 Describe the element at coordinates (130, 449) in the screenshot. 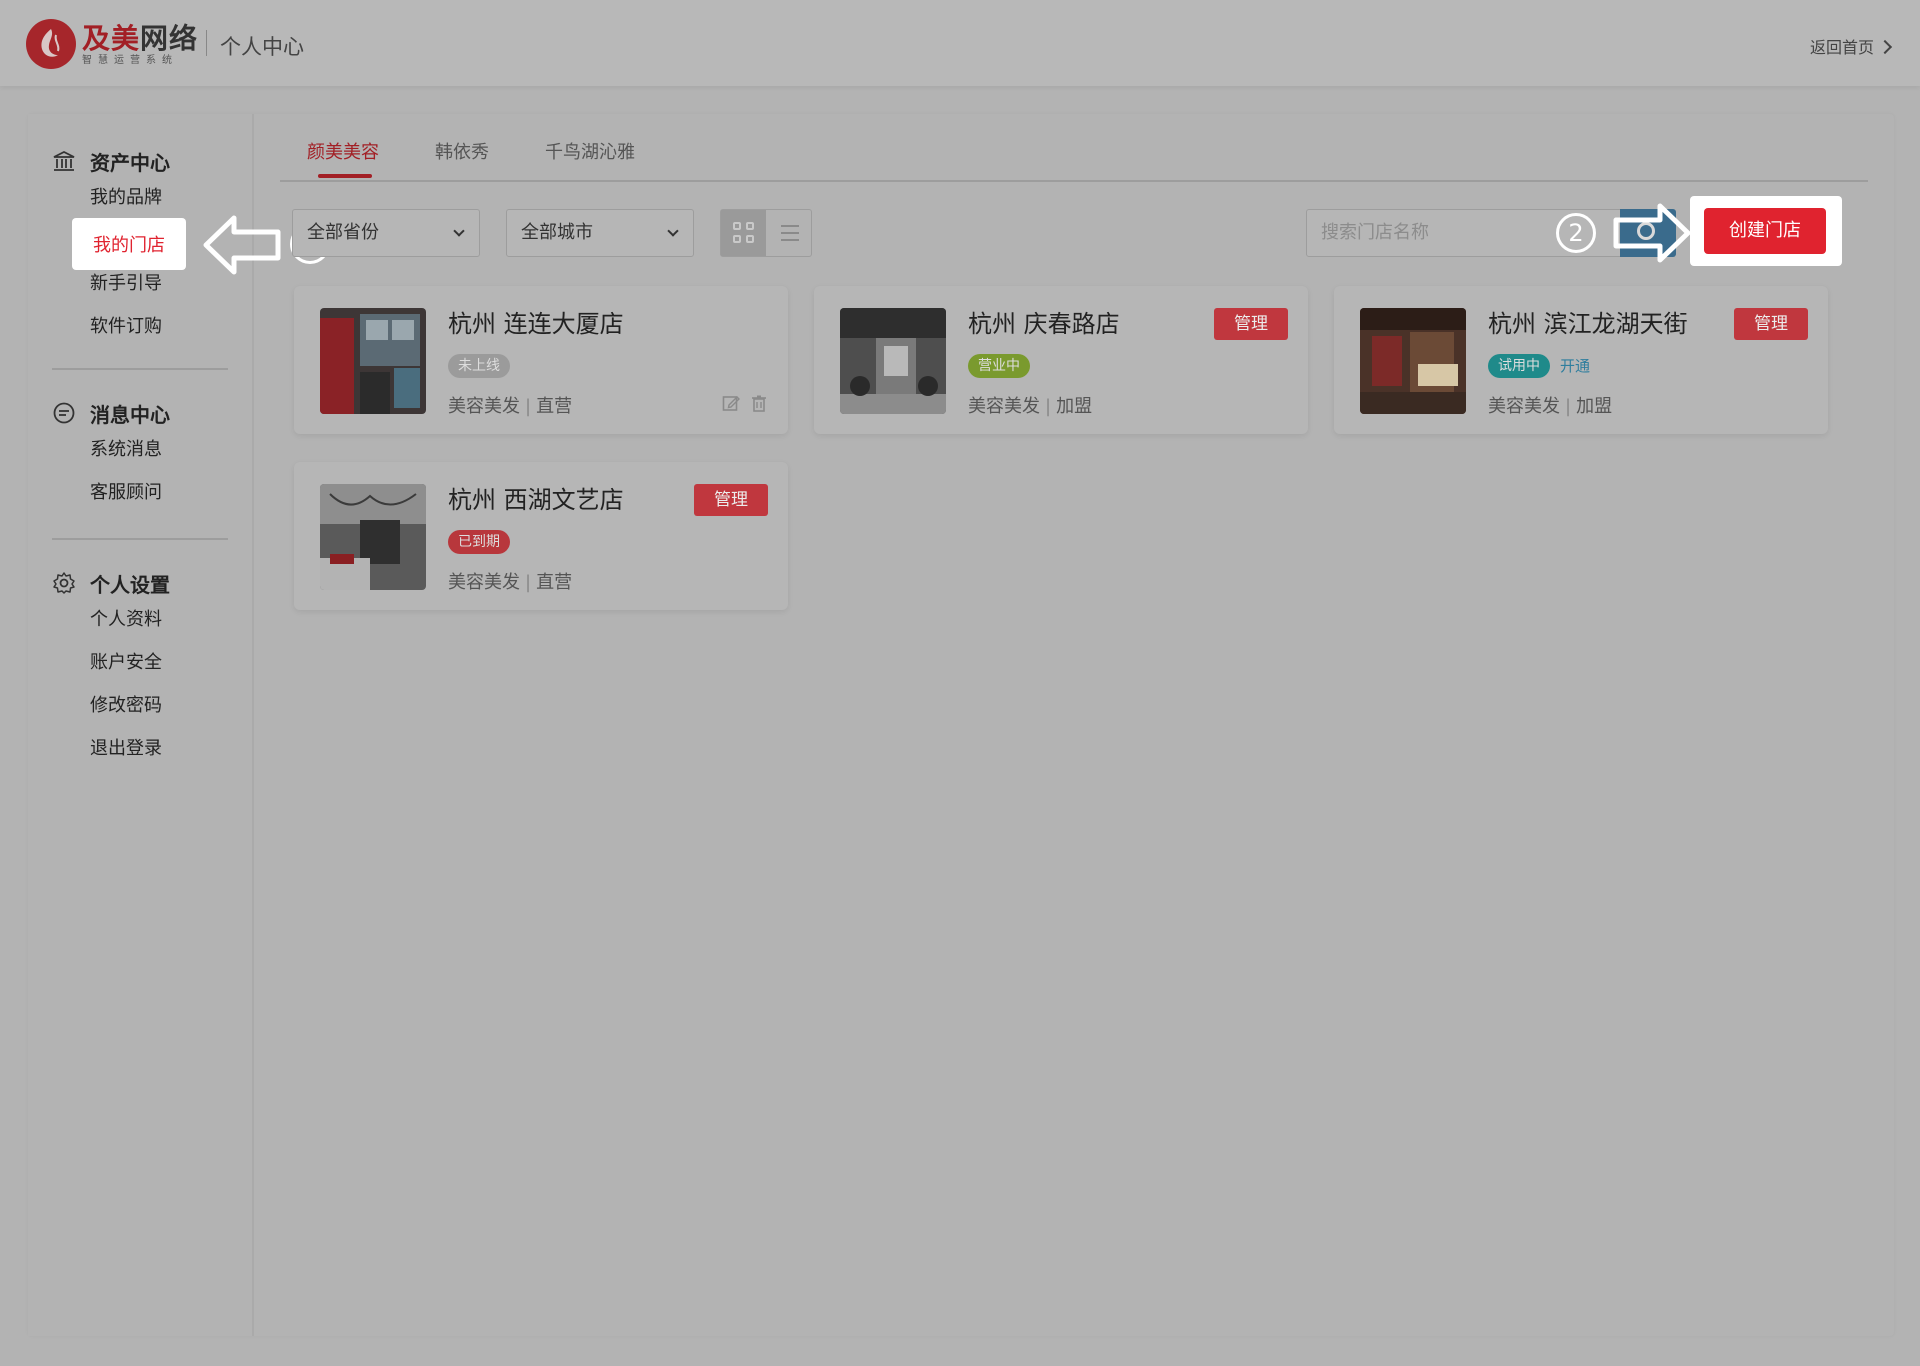

I see `sidebar-item-system-messages: 系统消息` at that location.